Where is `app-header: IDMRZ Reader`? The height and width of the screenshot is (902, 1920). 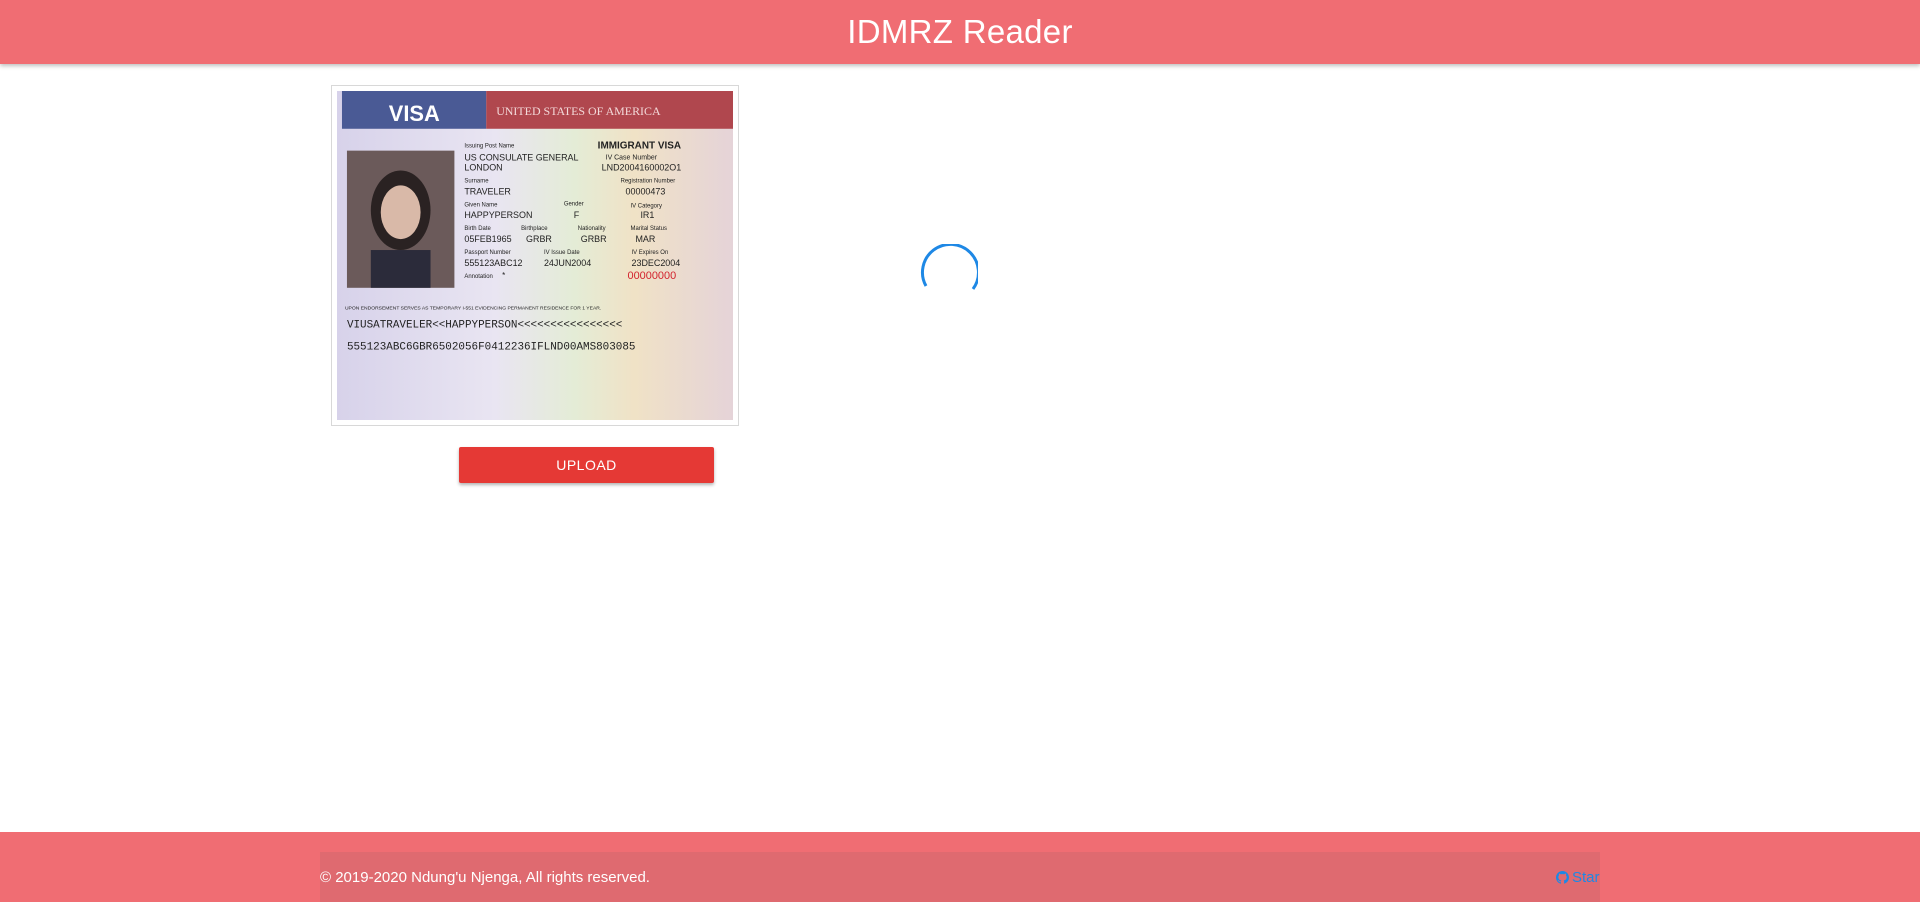 app-header: IDMRZ Reader is located at coordinates (960, 32).